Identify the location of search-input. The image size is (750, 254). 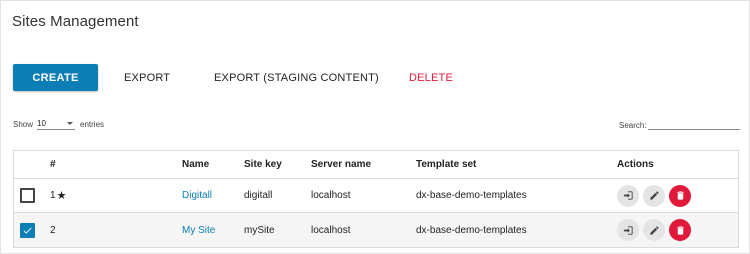
(693, 124).